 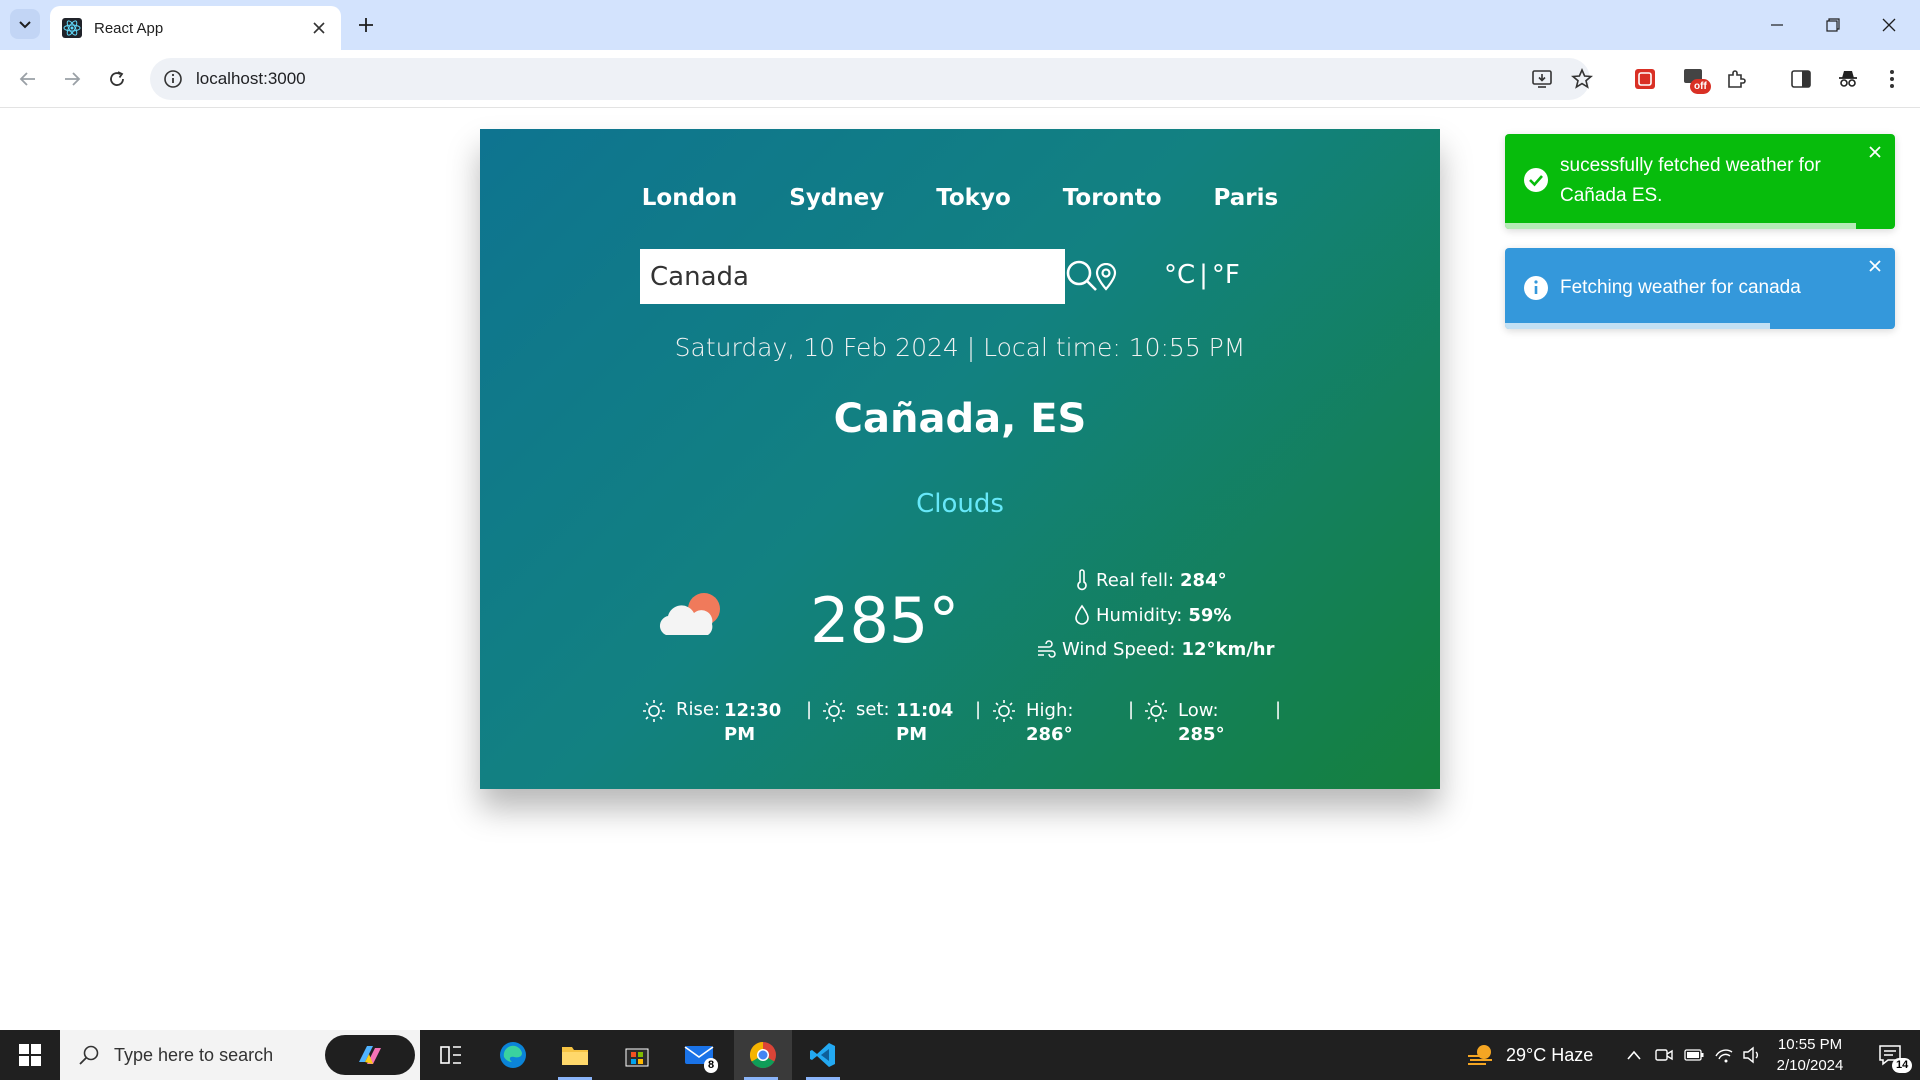 I want to click on extension-off-button: off, so click(x=1694, y=79).